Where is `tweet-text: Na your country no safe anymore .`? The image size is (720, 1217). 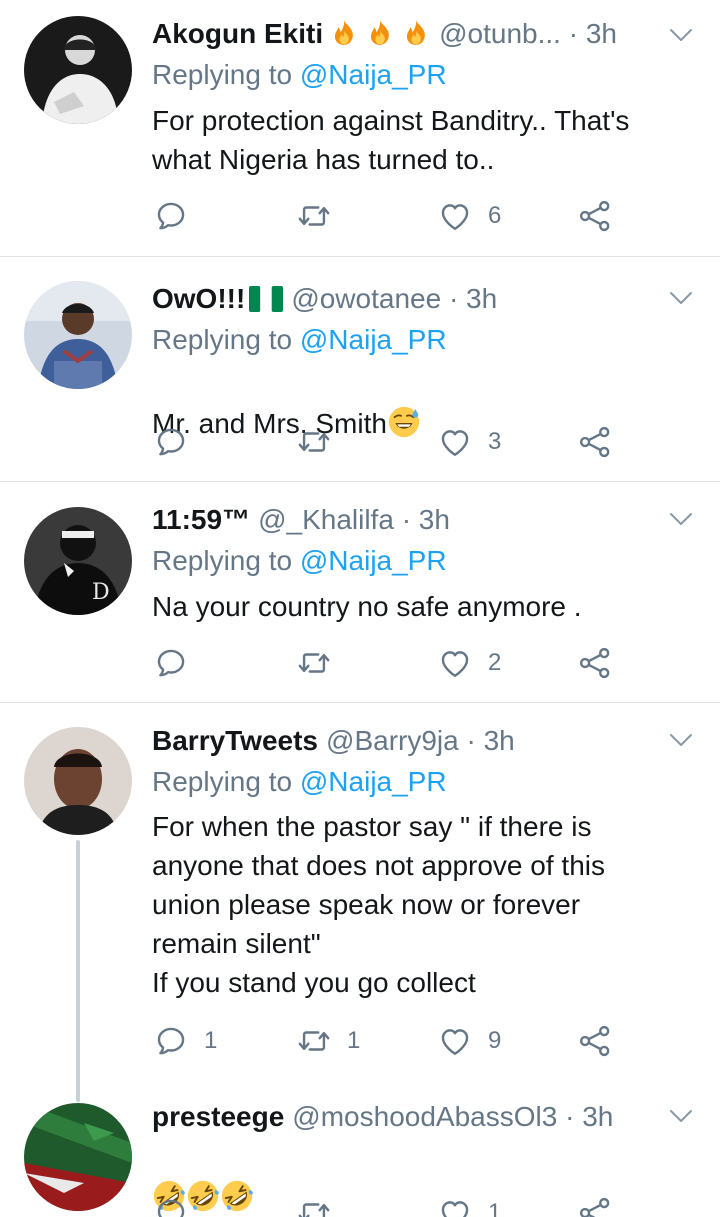
tweet-text: Na your country no safe anymore . is located at coordinates (367, 606).